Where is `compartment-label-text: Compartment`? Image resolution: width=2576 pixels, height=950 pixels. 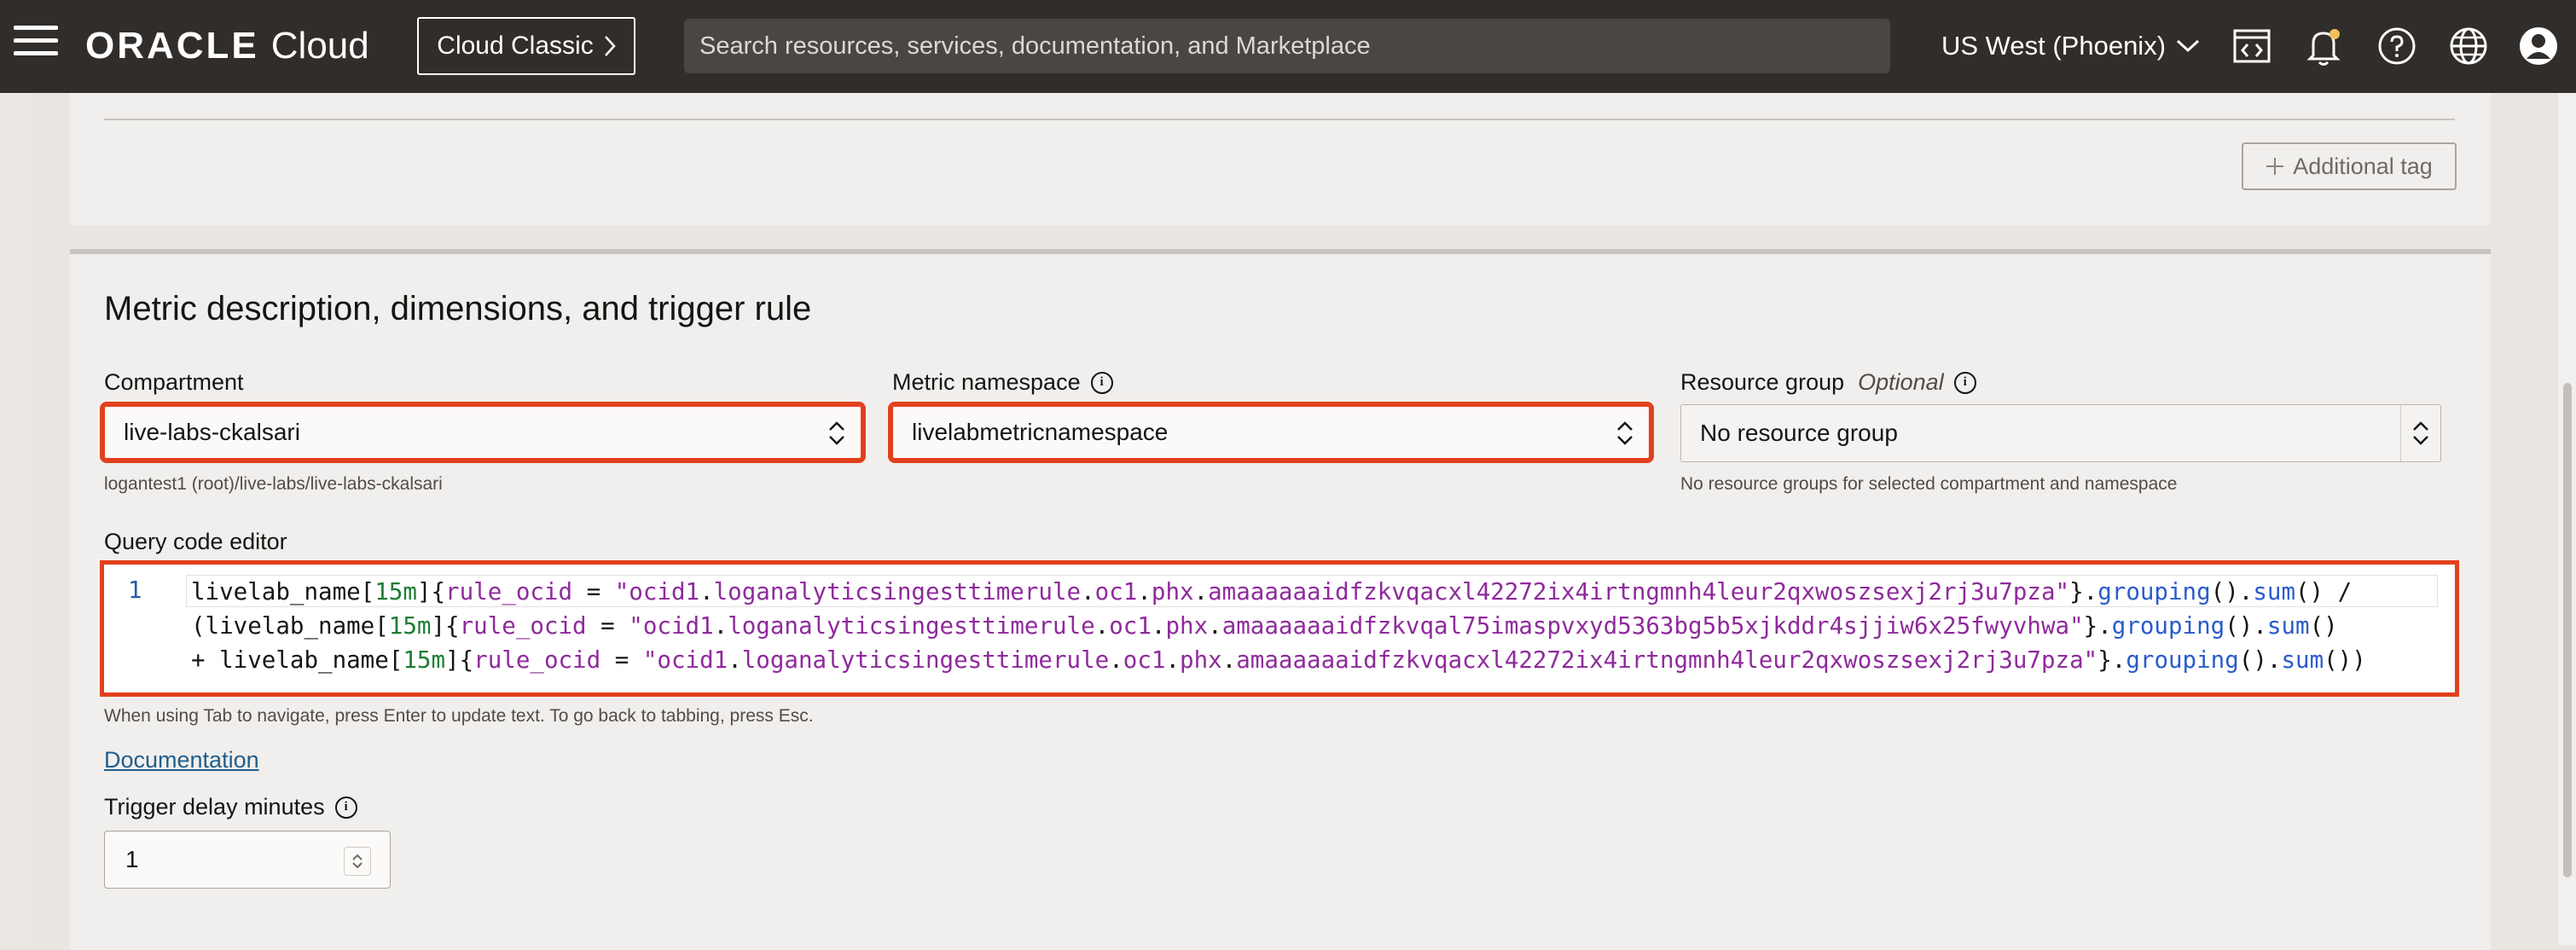 compartment-label-text: Compartment is located at coordinates (174, 382).